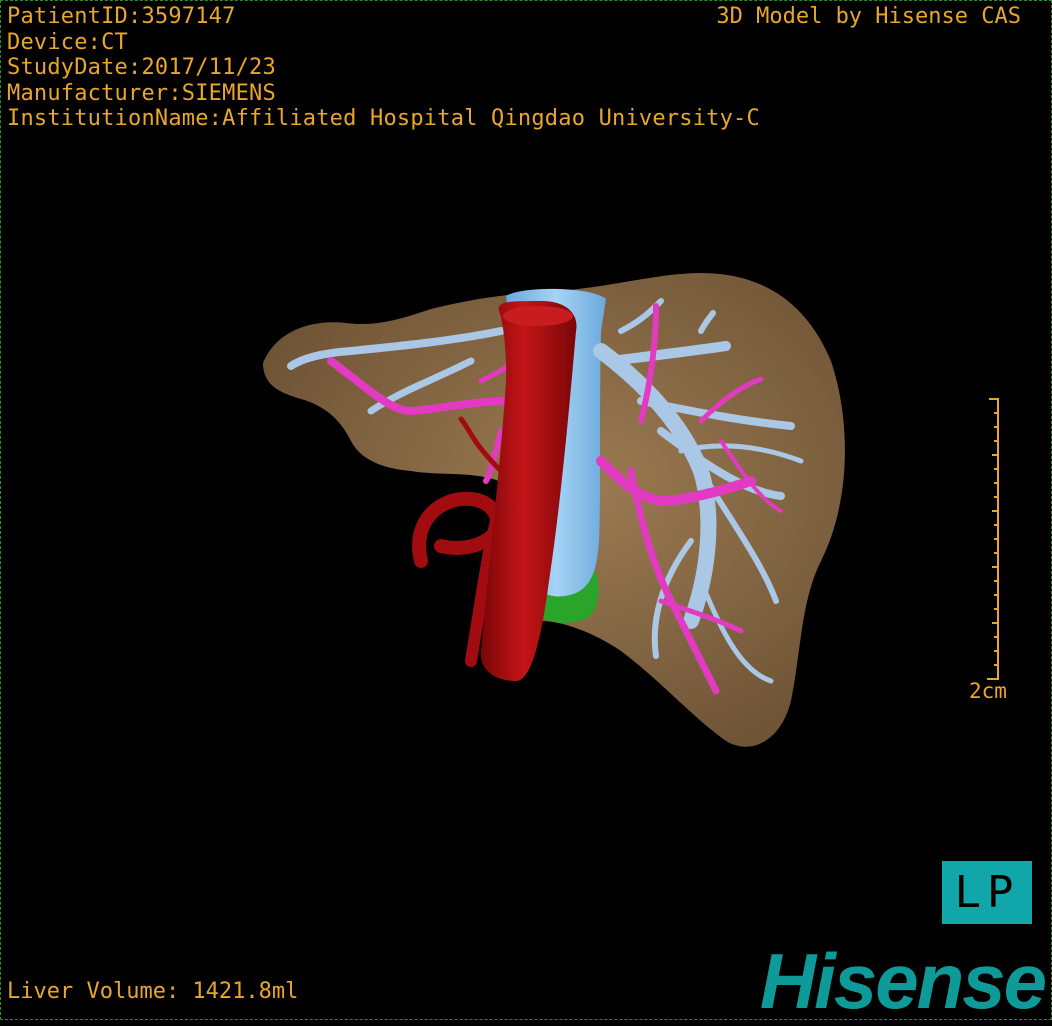 This screenshot has width=1052, height=1026. I want to click on orientation-indicator: LP, so click(987, 892).